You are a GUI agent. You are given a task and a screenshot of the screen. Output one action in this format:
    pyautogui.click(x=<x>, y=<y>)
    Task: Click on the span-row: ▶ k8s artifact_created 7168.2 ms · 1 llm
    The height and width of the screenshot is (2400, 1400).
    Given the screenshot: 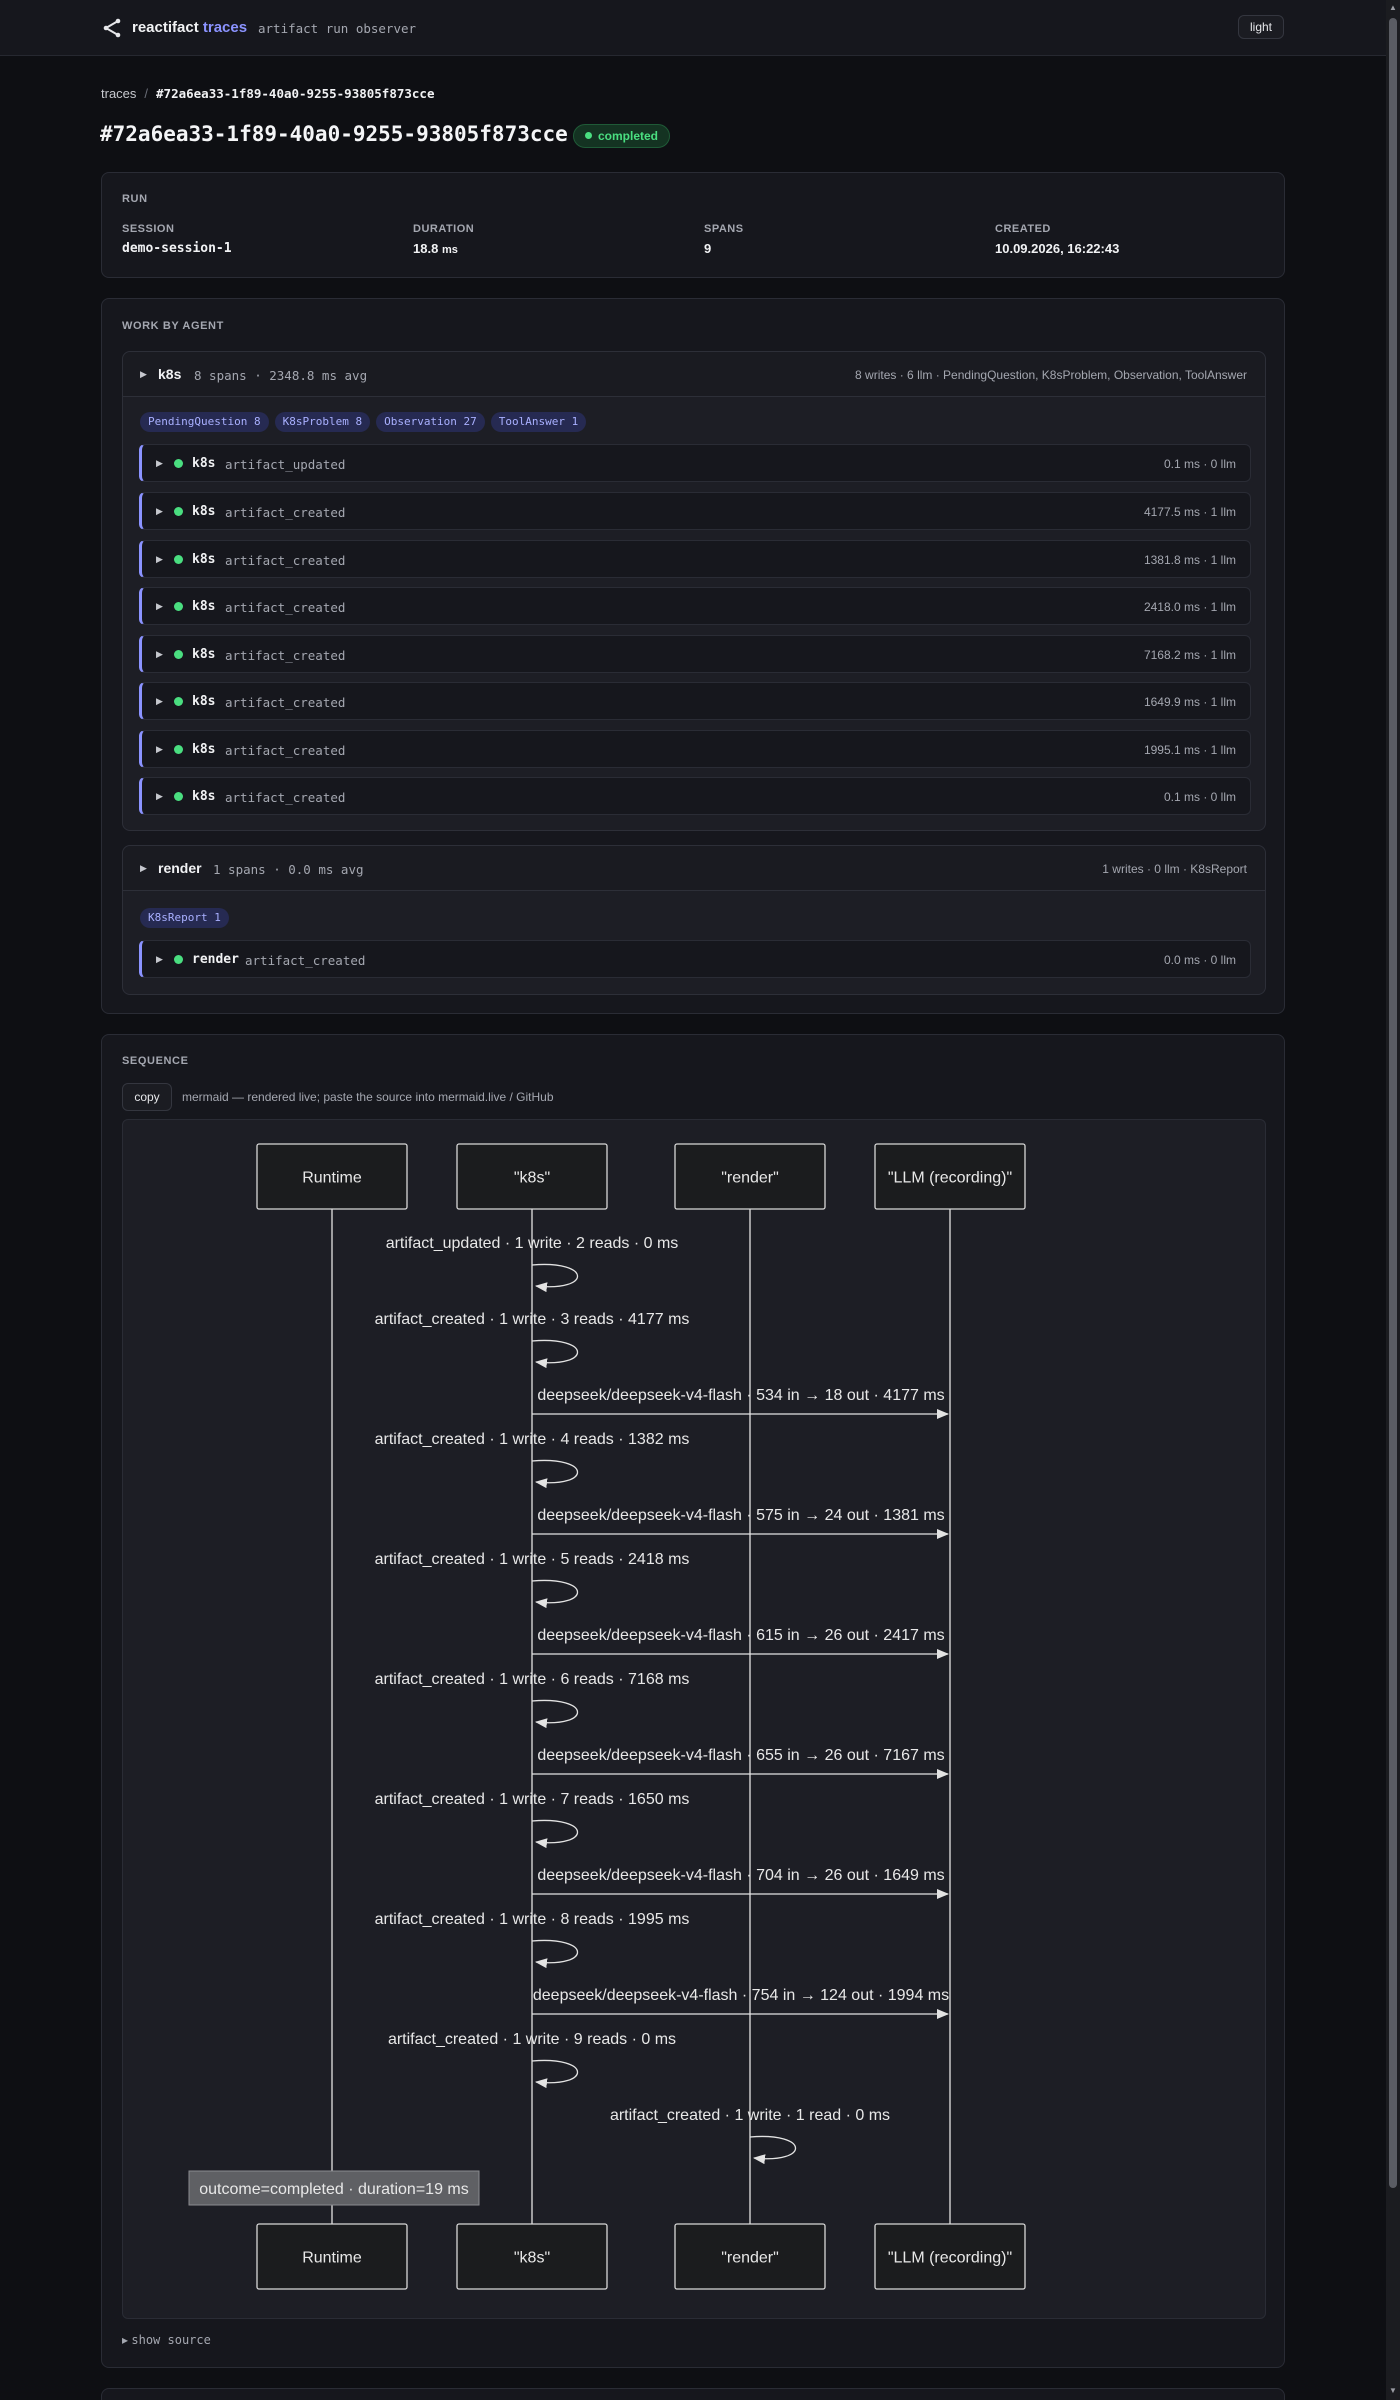 What is the action you would take?
    pyautogui.click(x=695, y=654)
    